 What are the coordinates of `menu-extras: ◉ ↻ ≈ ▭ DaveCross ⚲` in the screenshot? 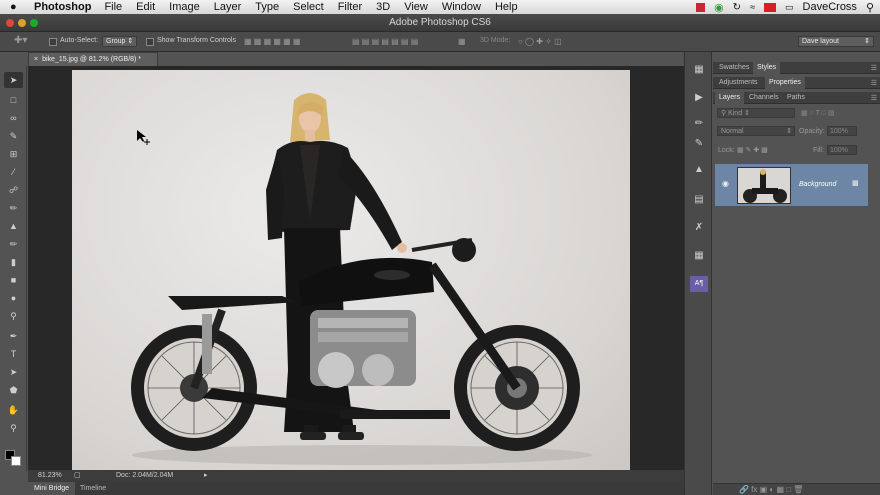 It's located at (785, 7).